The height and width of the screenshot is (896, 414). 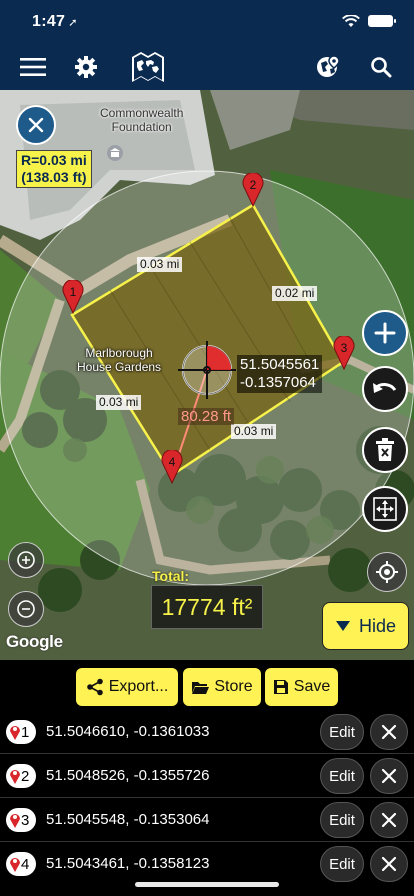 What do you see at coordinates (119, 402) in the screenshot?
I see `distance-label-left: 0.03 mi` at bounding box center [119, 402].